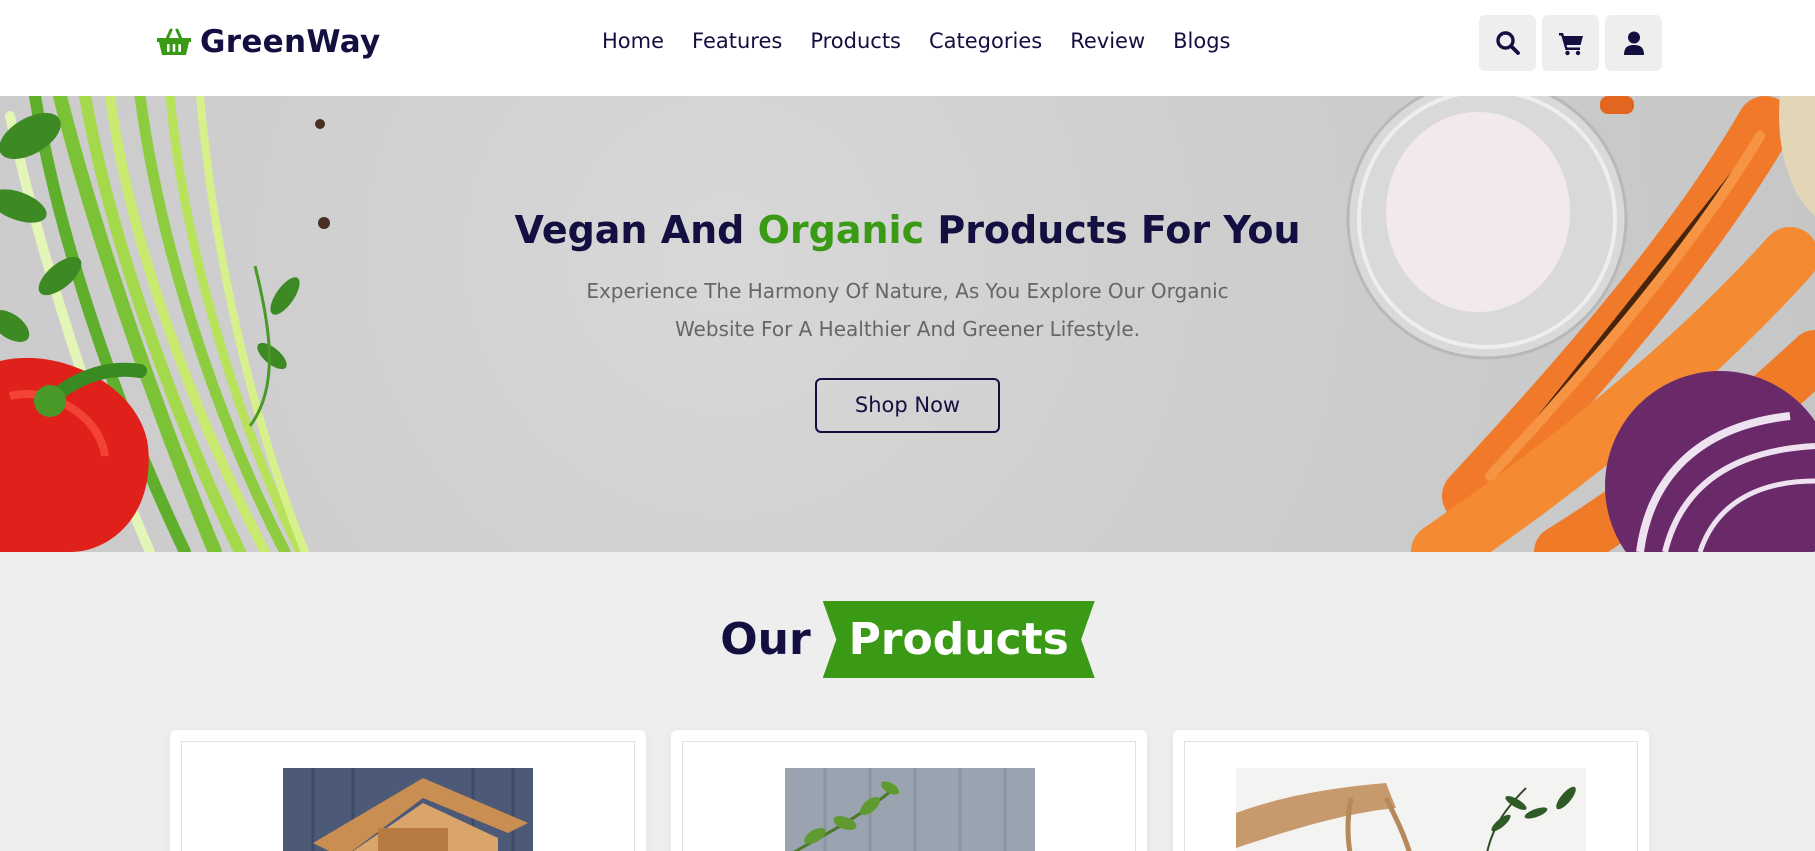 The width and height of the screenshot is (1815, 851). I want to click on wooden-birdhouse-image, so click(408, 809).